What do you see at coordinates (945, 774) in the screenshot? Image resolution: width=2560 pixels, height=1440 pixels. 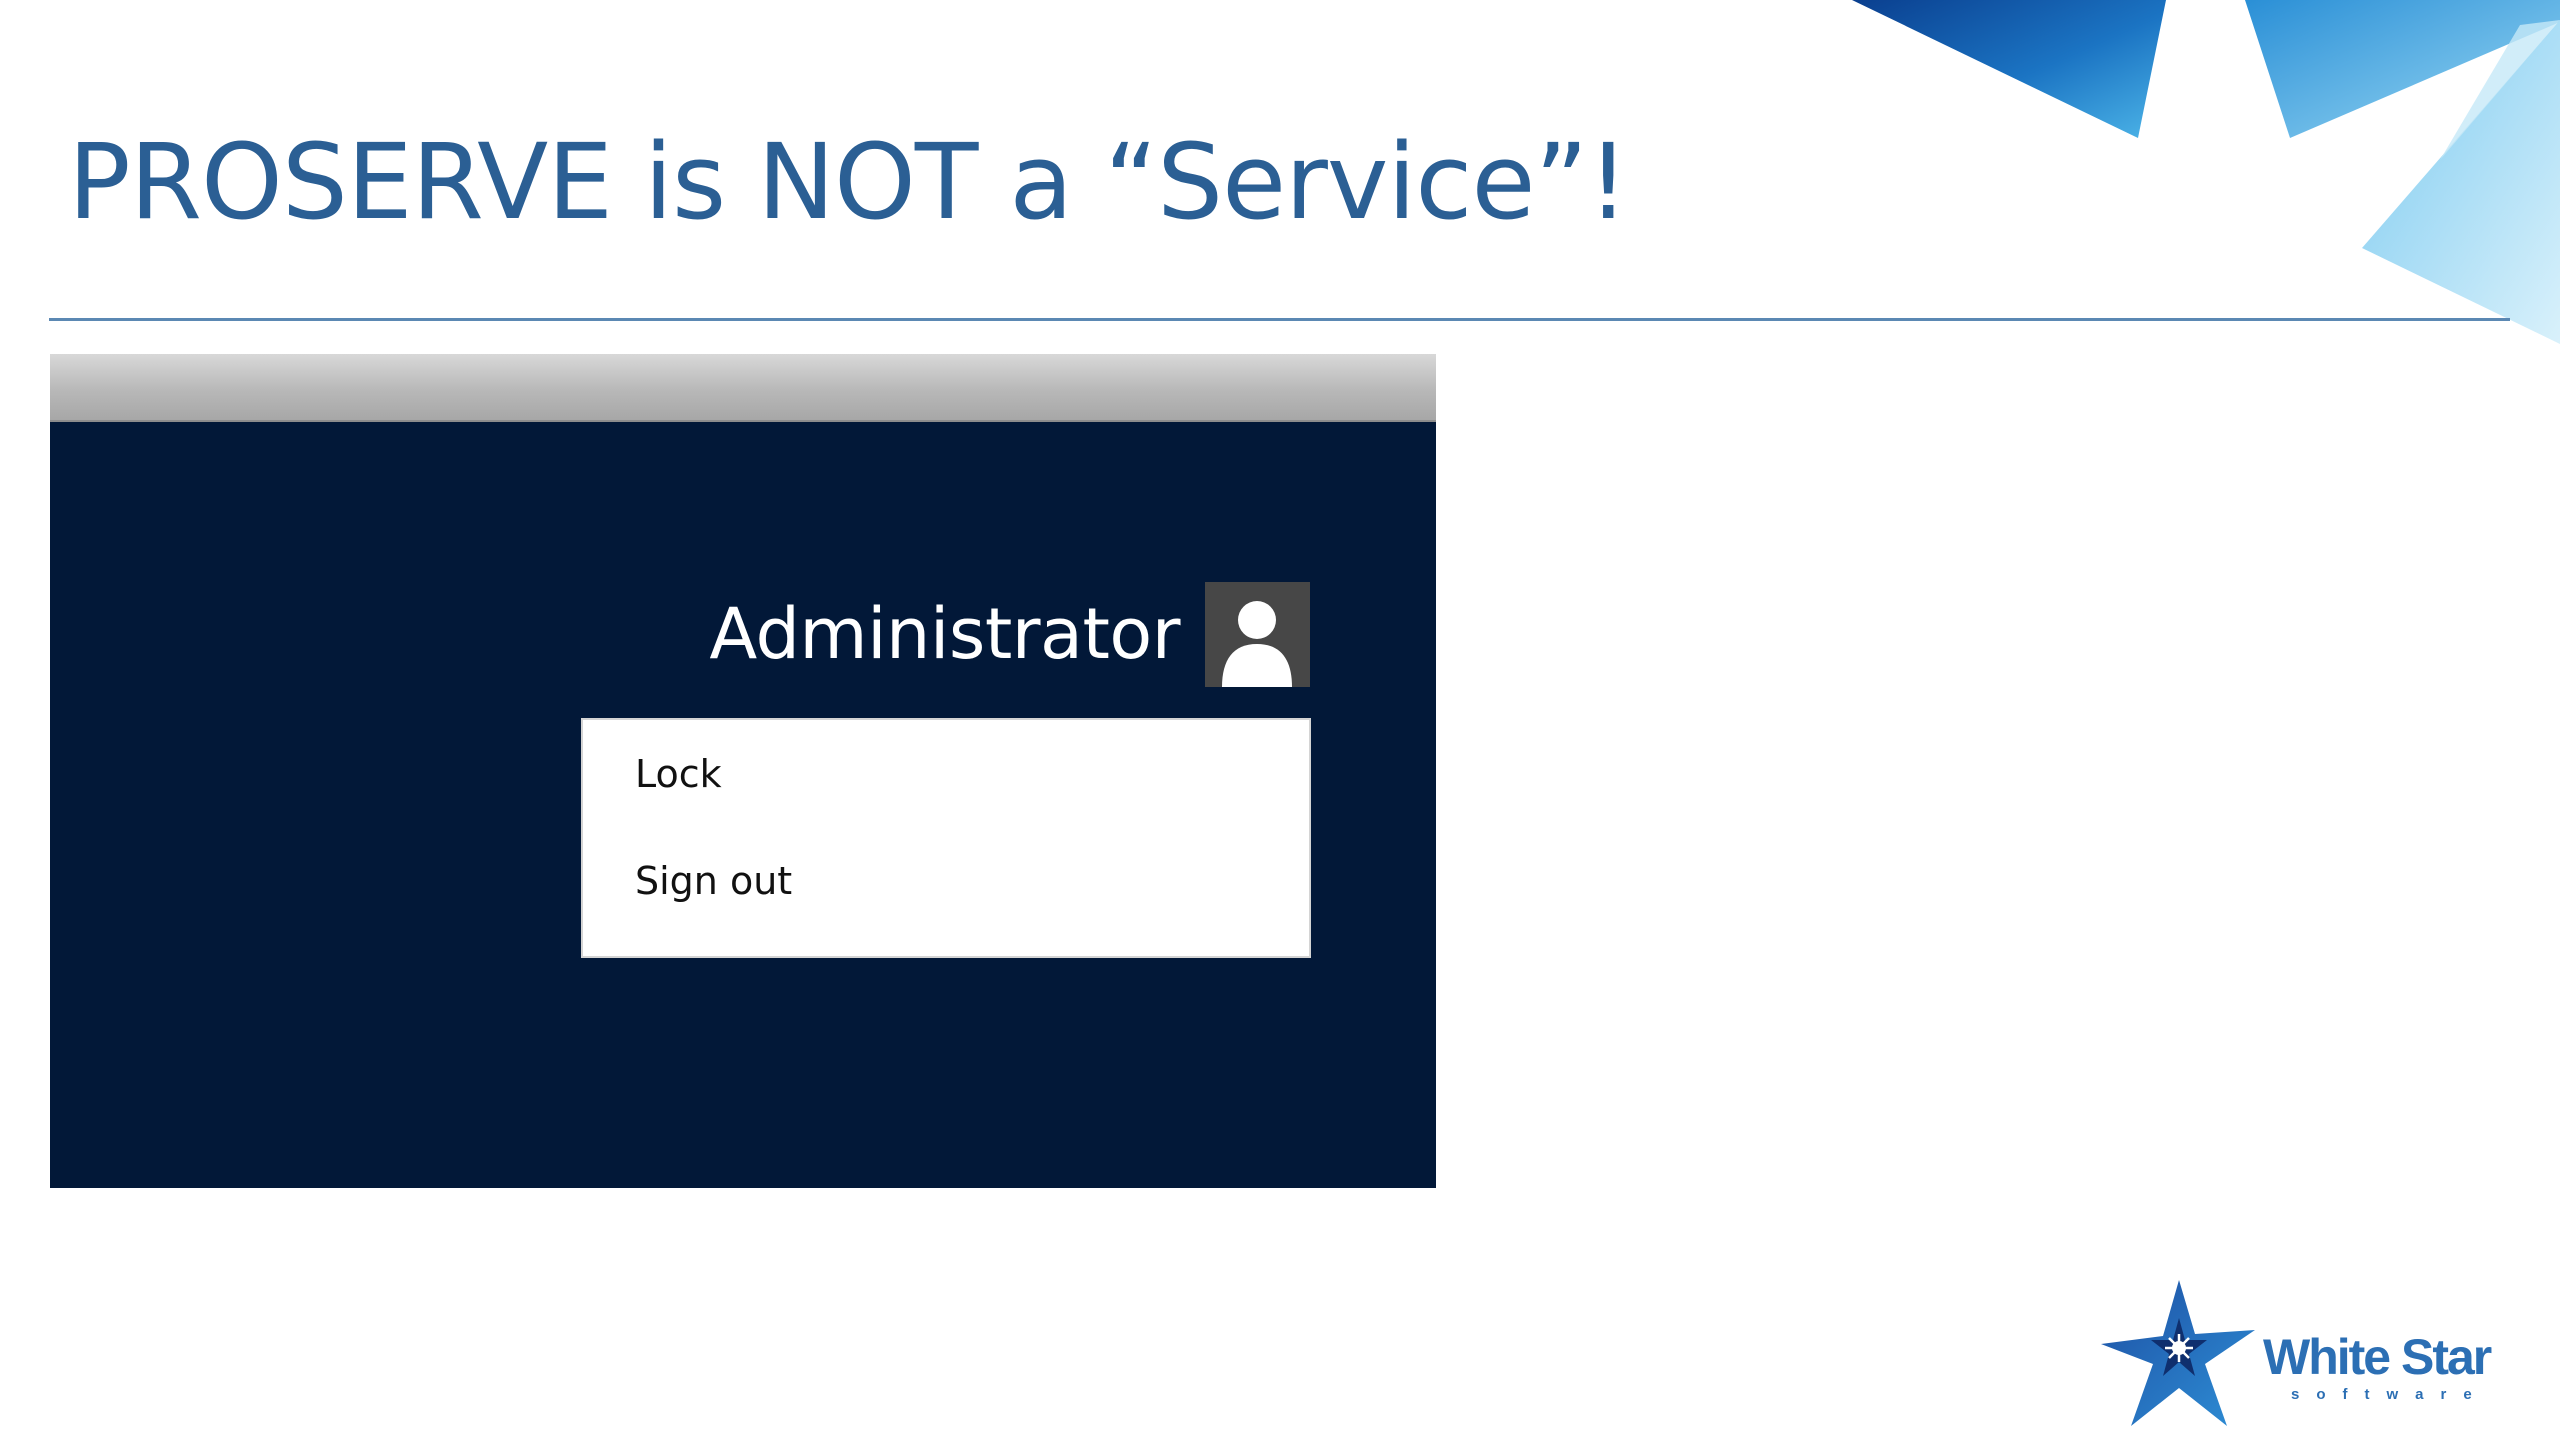 I see `lock-menu-item: Lock` at bounding box center [945, 774].